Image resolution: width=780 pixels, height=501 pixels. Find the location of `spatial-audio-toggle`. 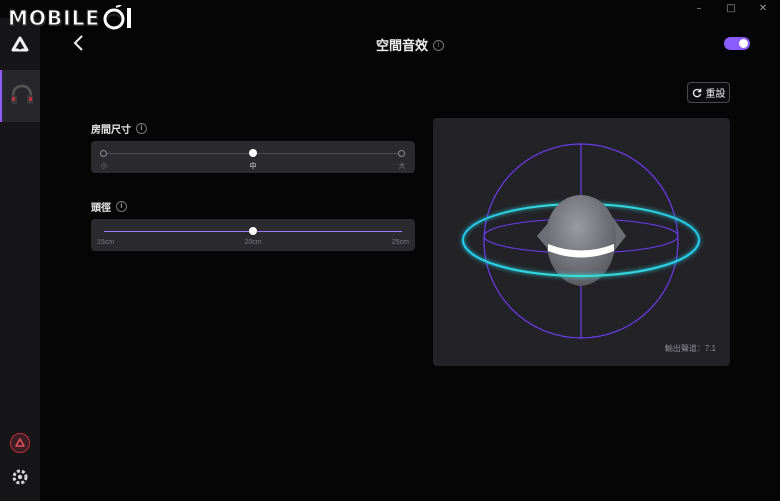

spatial-audio-toggle is located at coordinates (737, 43).